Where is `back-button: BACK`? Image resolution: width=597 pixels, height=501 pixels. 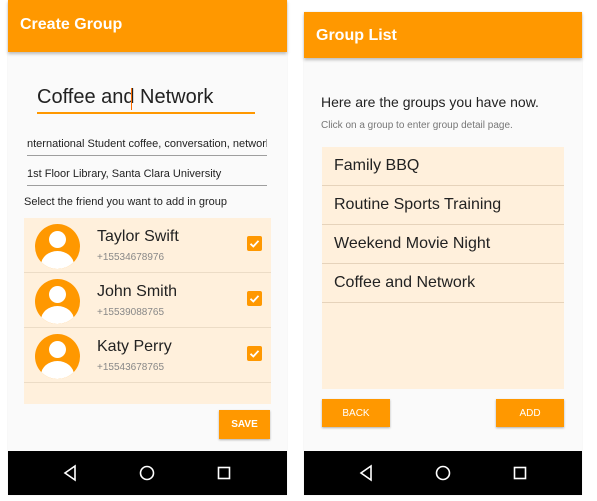
back-button: BACK is located at coordinates (356, 413).